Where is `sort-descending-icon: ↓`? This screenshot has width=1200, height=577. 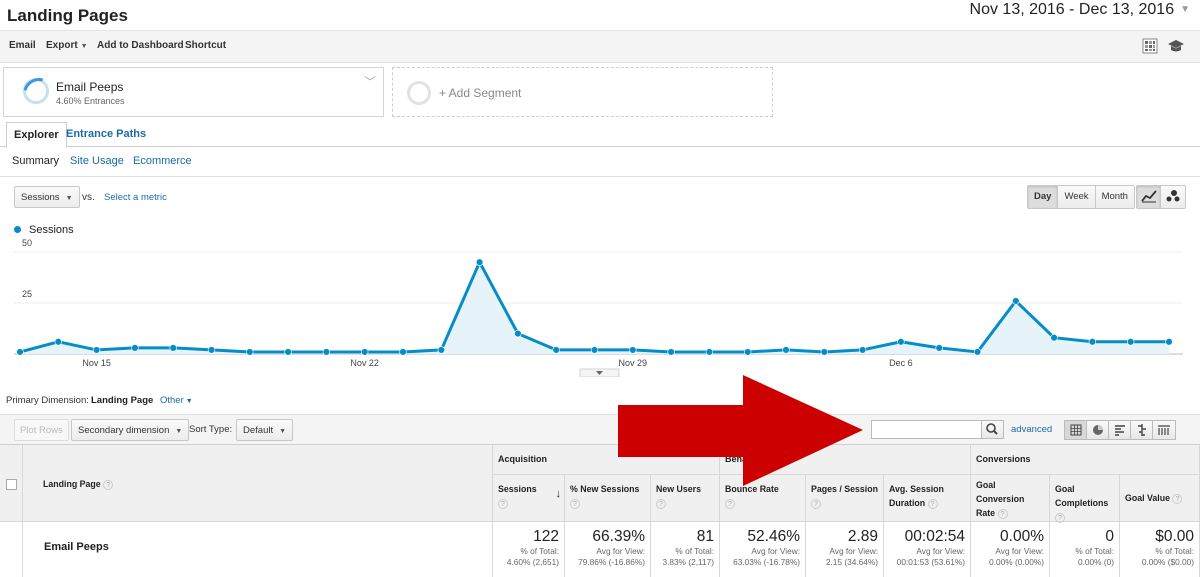 sort-descending-icon: ↓ is located at coordinates (558, 494).